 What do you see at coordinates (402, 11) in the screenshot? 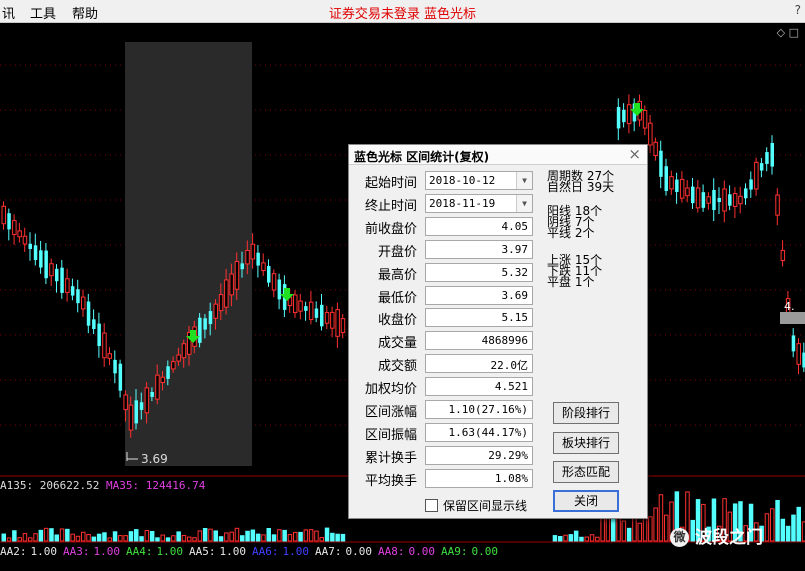
I see `menu-bar: 讯 工具 帮助 证券交易未登录 蓝色光标 ?` at bounding box center [402, 11].